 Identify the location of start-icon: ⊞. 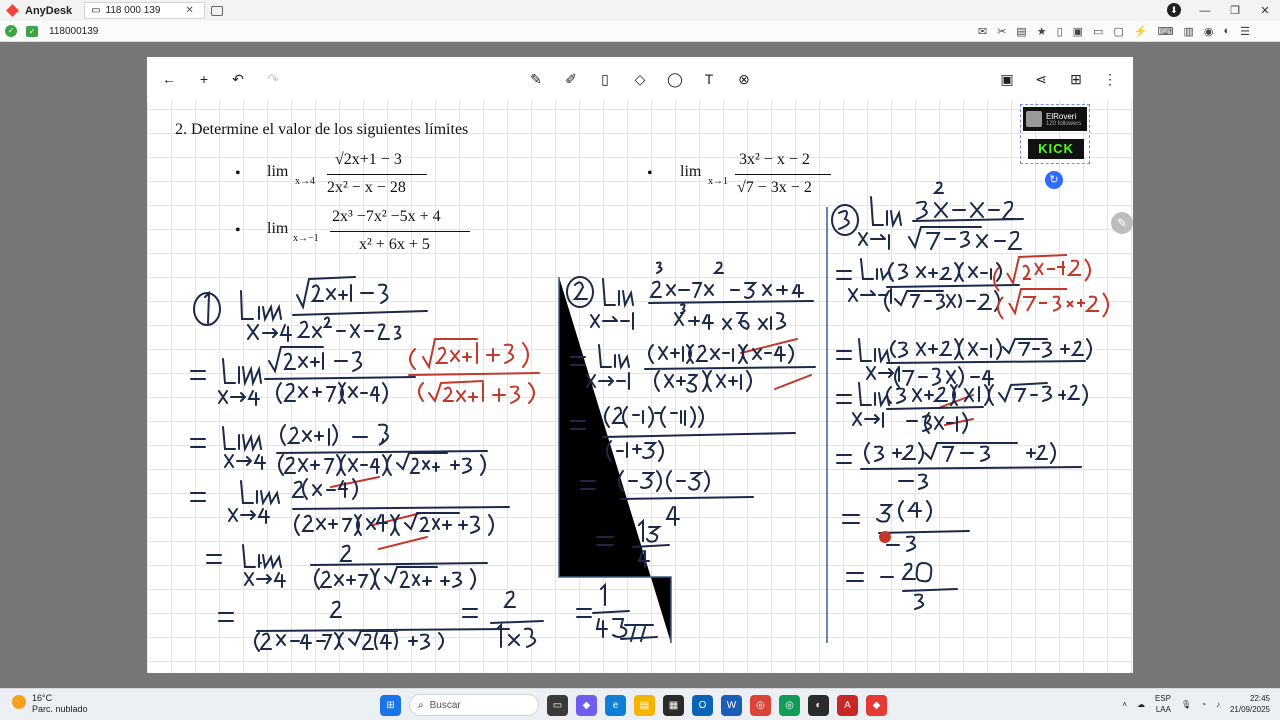
(390, 705).